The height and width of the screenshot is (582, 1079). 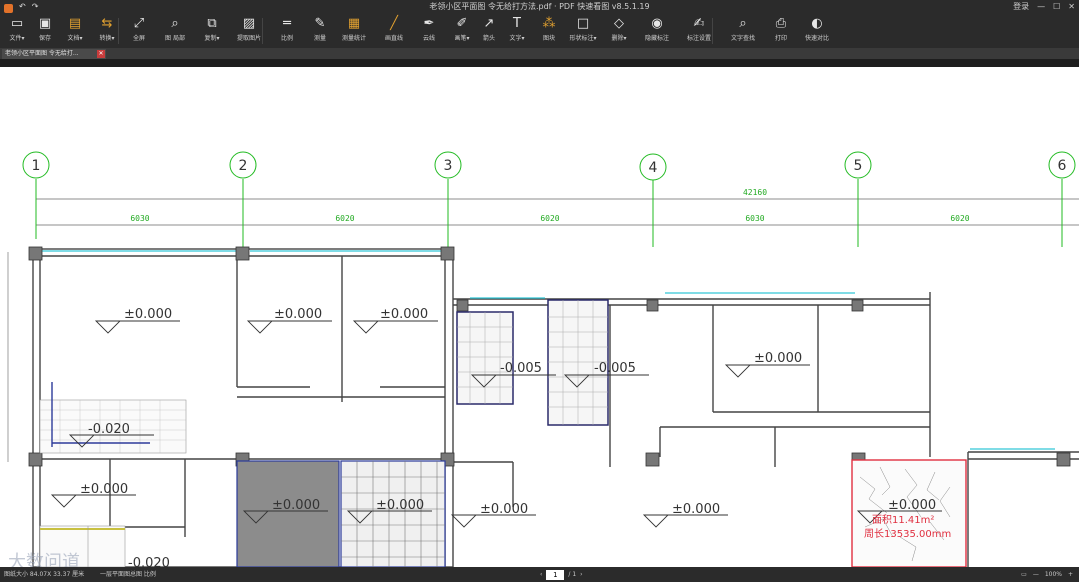 What do you see at coordinates (175, 38) in the screenshot?
I see `toolbar-label: 图 局部` at bounding box center [175, 38].